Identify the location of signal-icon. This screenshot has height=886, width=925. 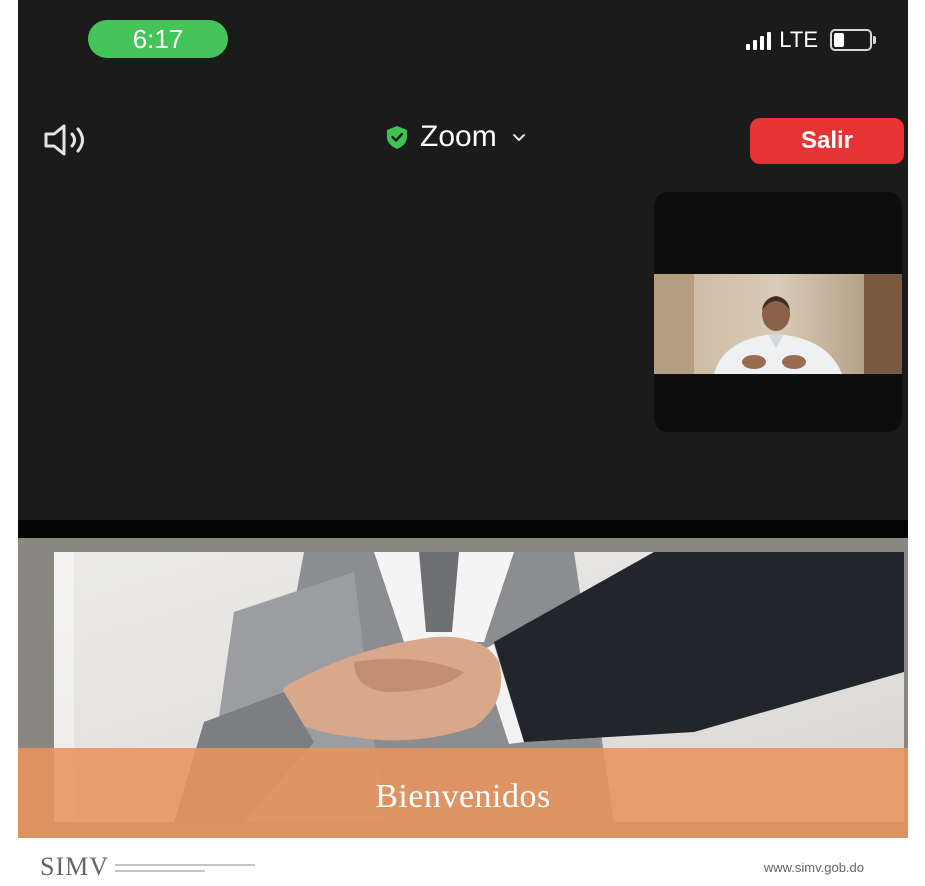
(759, 40).